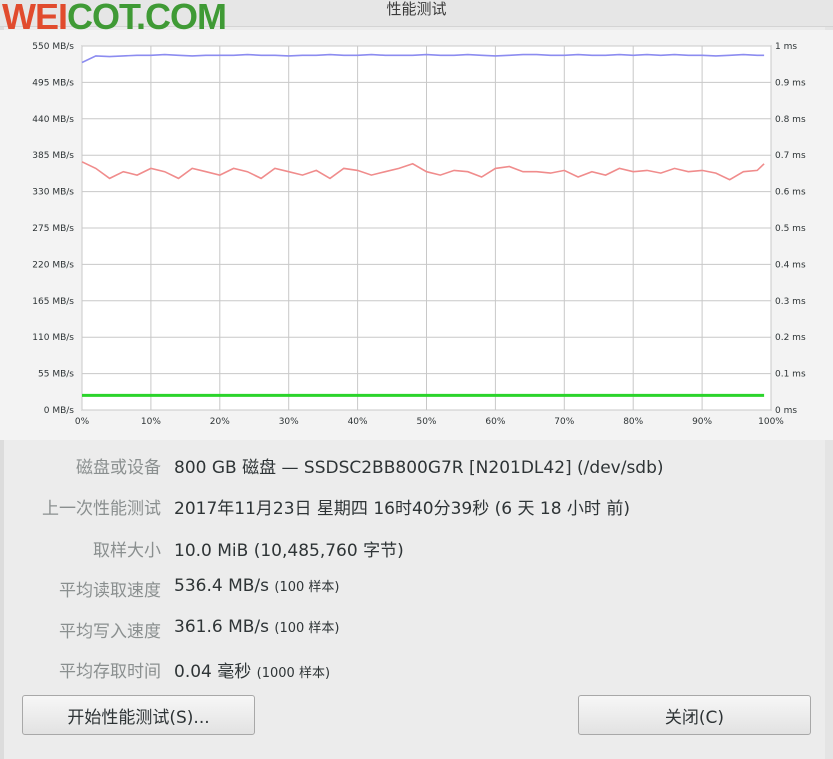 This screenshot has height=759, width=833. I want to click on y-right-tick-label: 0.3 ms, so click(790, 302).